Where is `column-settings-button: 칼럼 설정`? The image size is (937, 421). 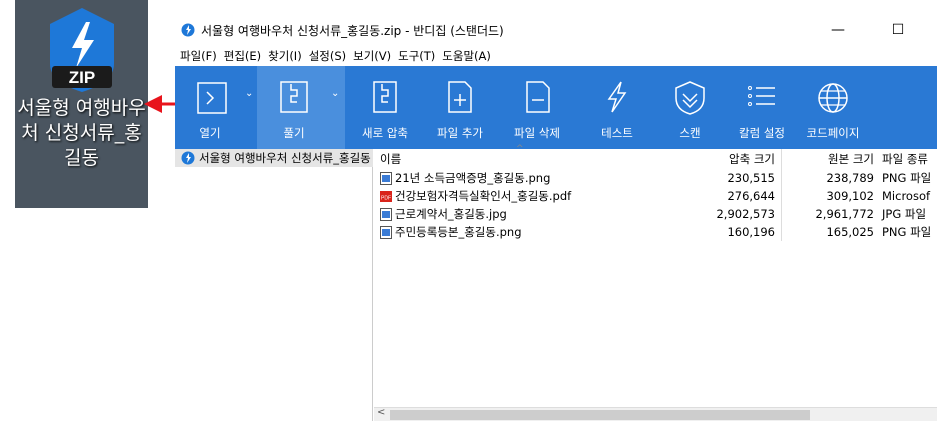
column-settings-button: 칼럼 설정 is located at coordinates (762, 107).